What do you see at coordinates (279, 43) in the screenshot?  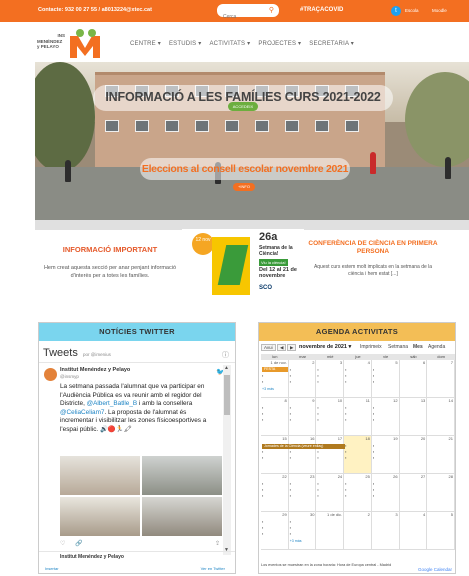 I see `nav-projectes: PROJECTES ▾` at bounding box center [279, 43].